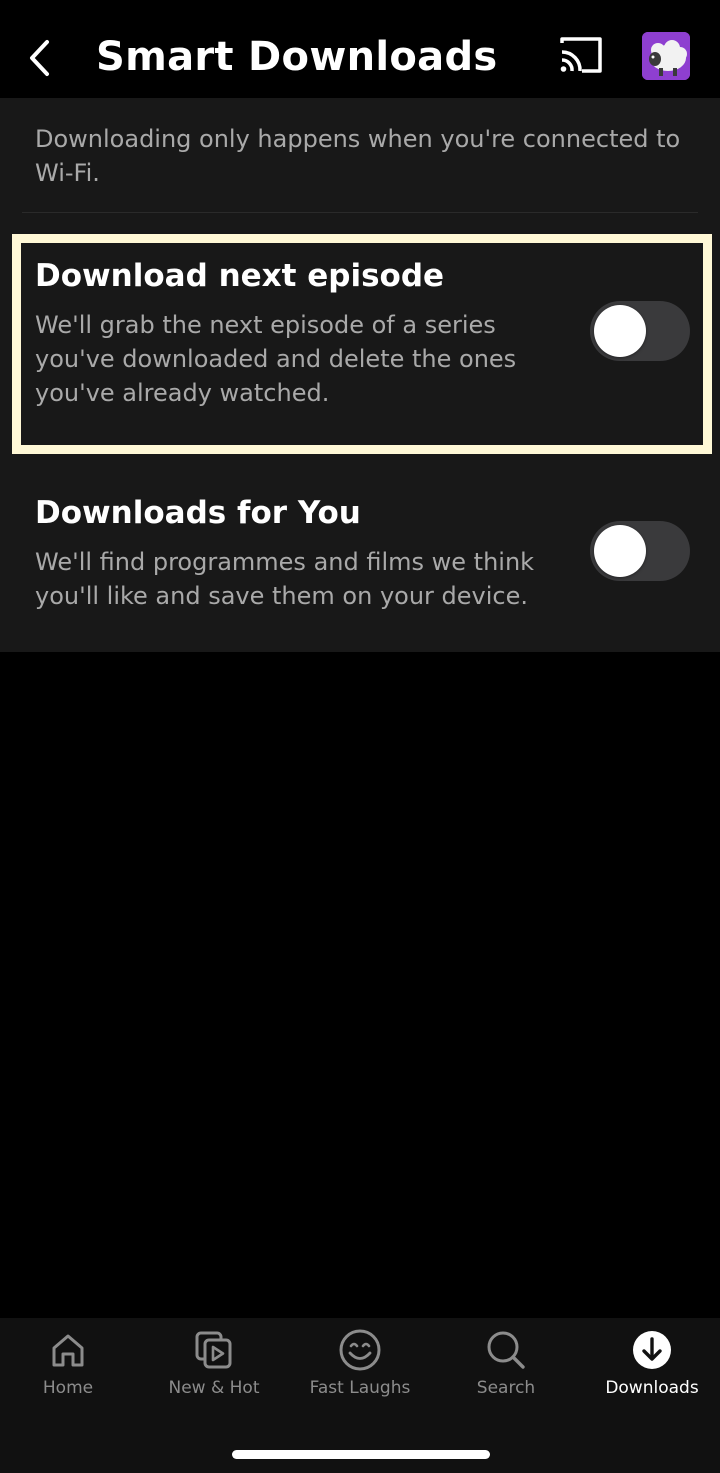  I want to click on download-icon, so click(652, 1350).